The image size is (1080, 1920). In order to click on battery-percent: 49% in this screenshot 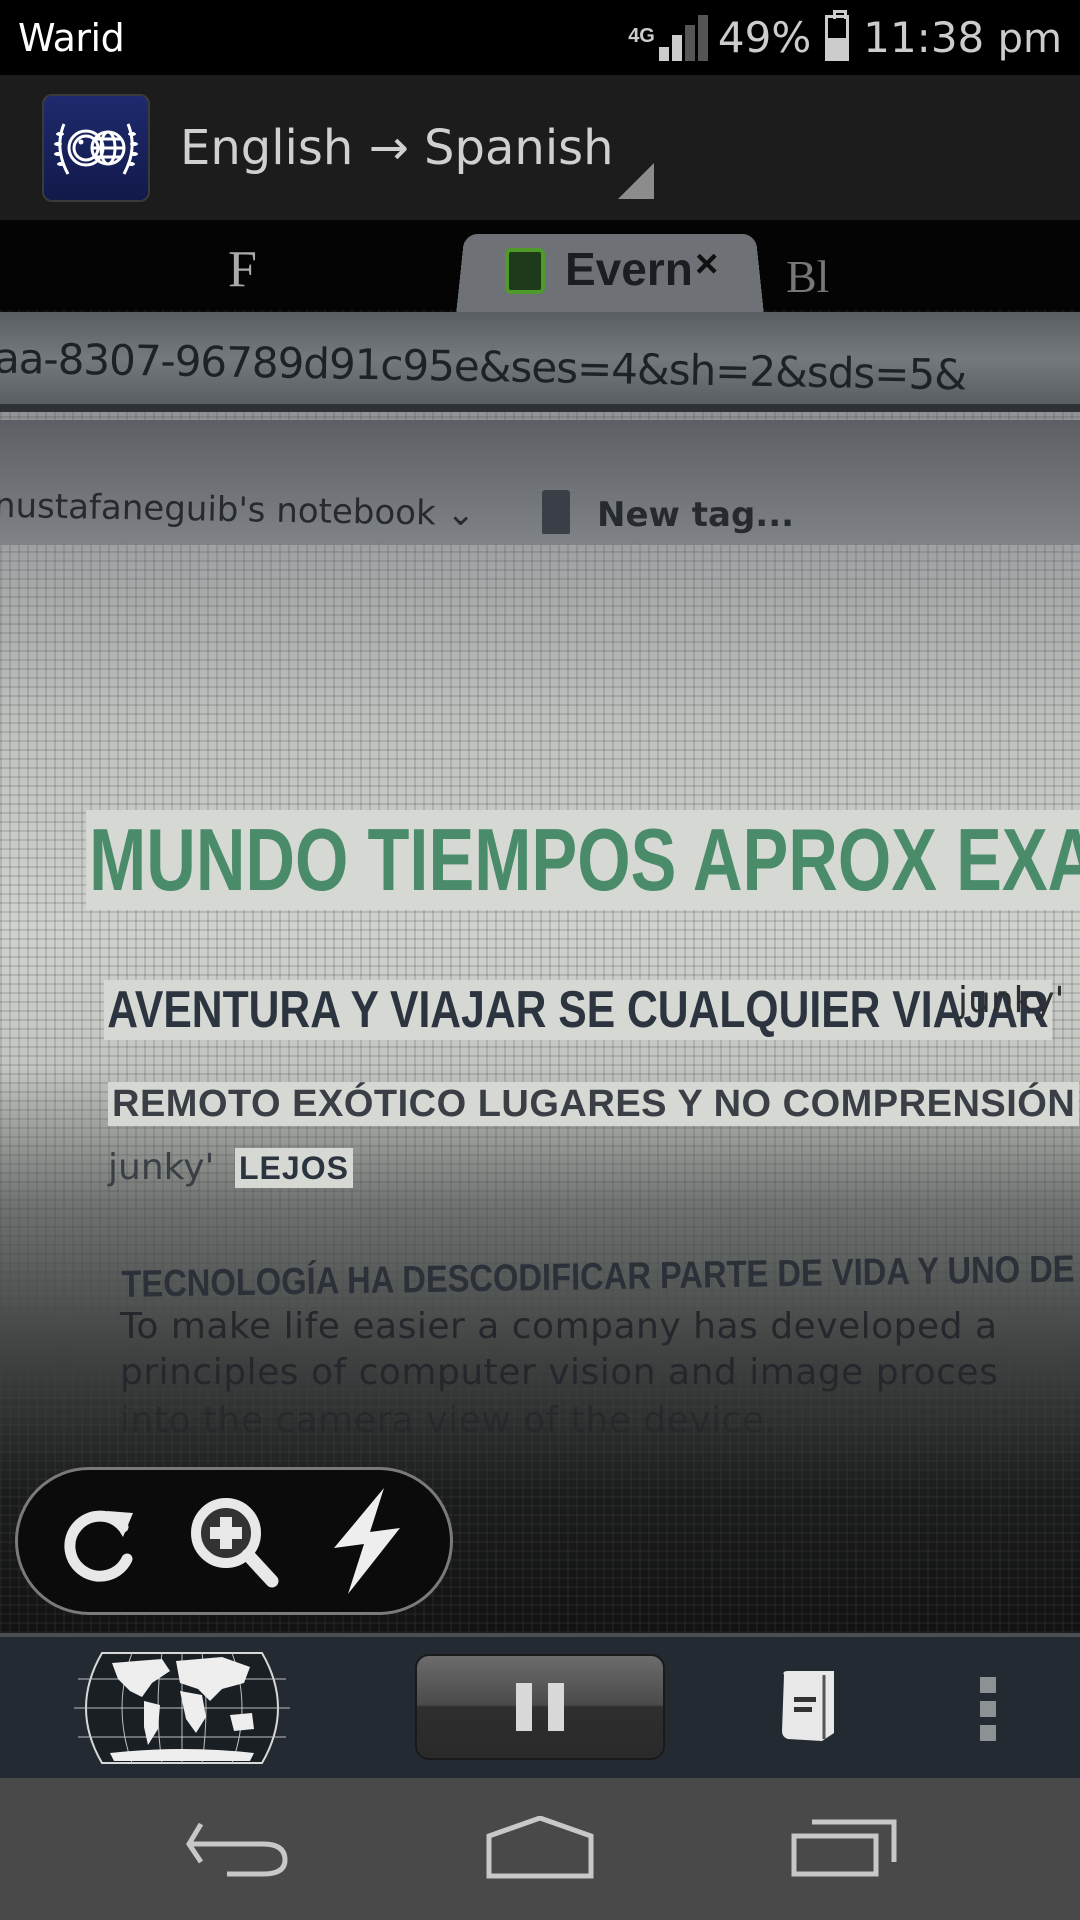, I will do `click(764, 37)`.